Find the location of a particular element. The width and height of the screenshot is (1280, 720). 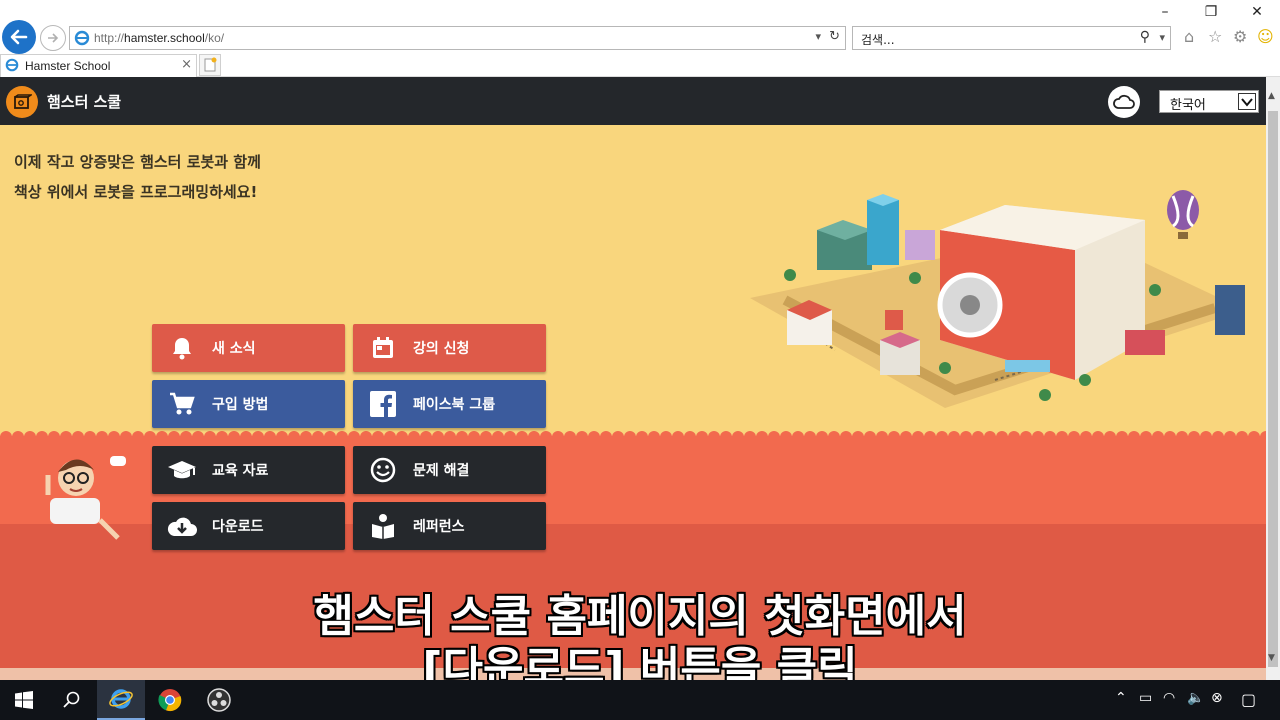

home-icon: ⌂ is located at coordinates (1189, 37).